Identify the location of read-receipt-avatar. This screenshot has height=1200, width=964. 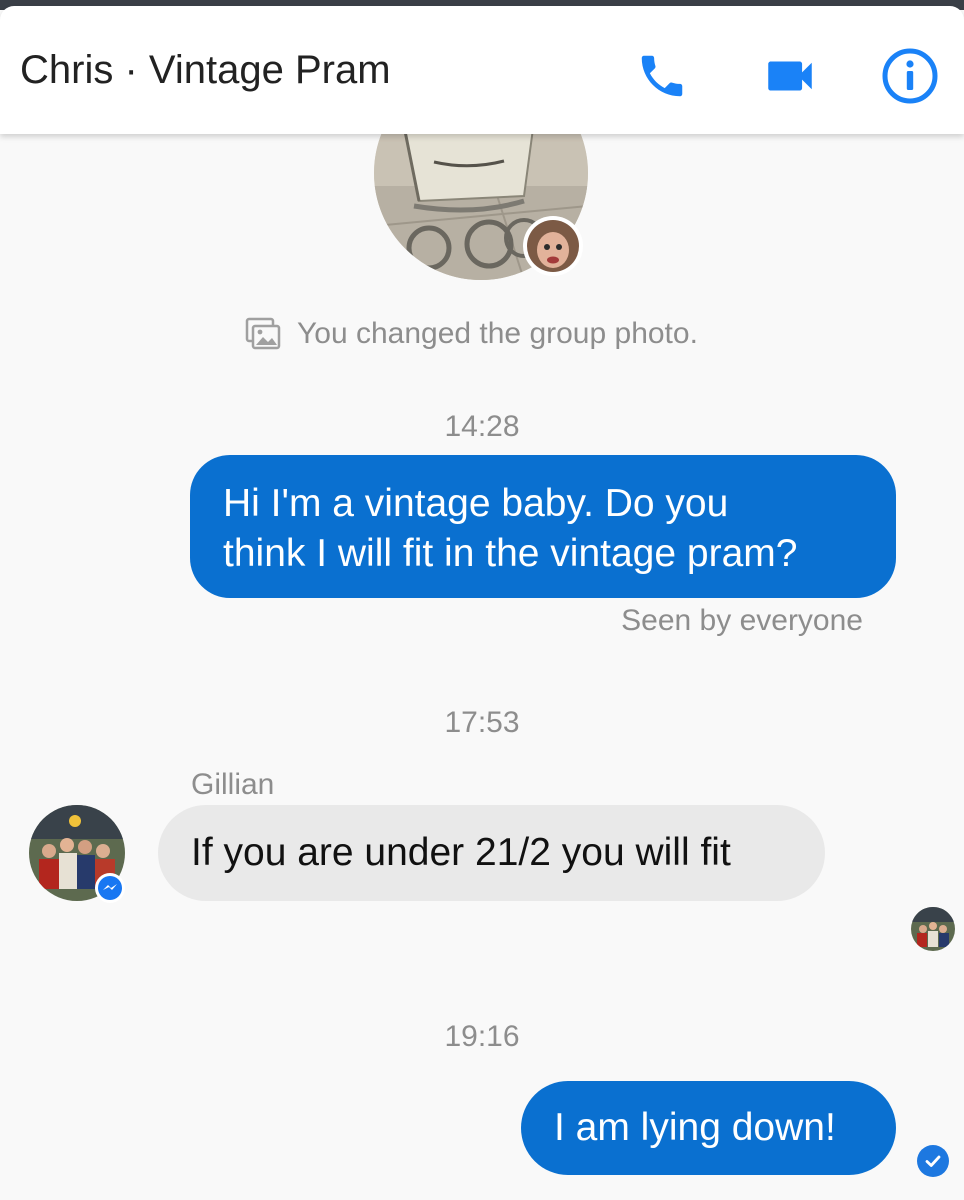
(933, 929).